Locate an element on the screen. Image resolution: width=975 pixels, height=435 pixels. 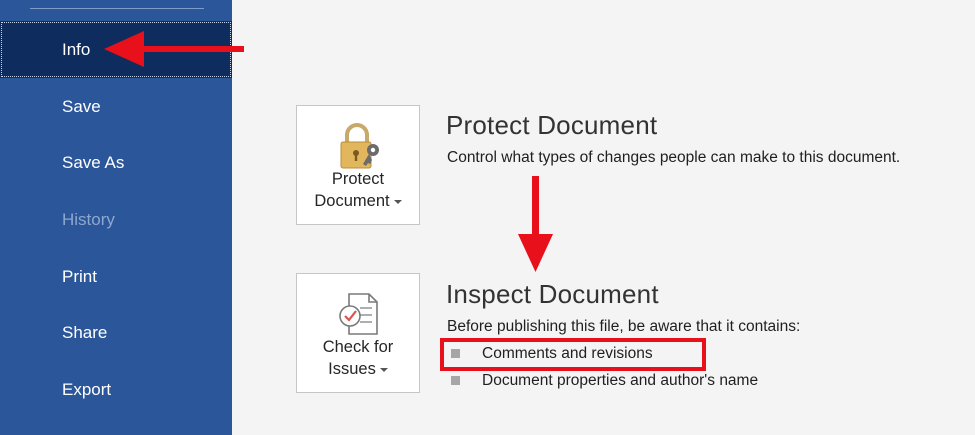
arrow-down-icon is located at coordinates (535, 224).